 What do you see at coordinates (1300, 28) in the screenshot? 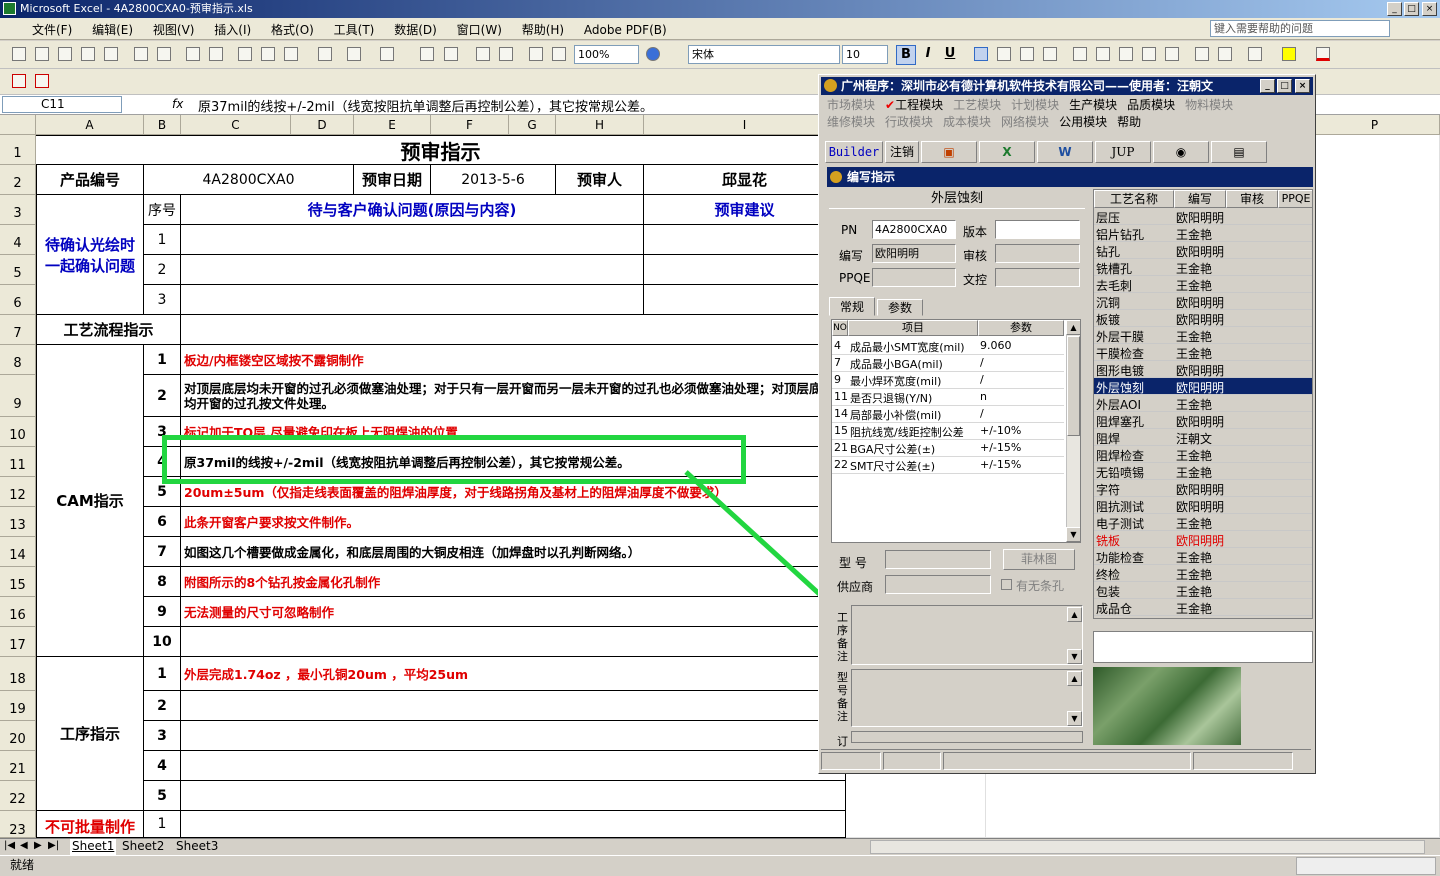
I see `help-search-input: 键入需要帮助的问题` at bounding box center [1300, 28].